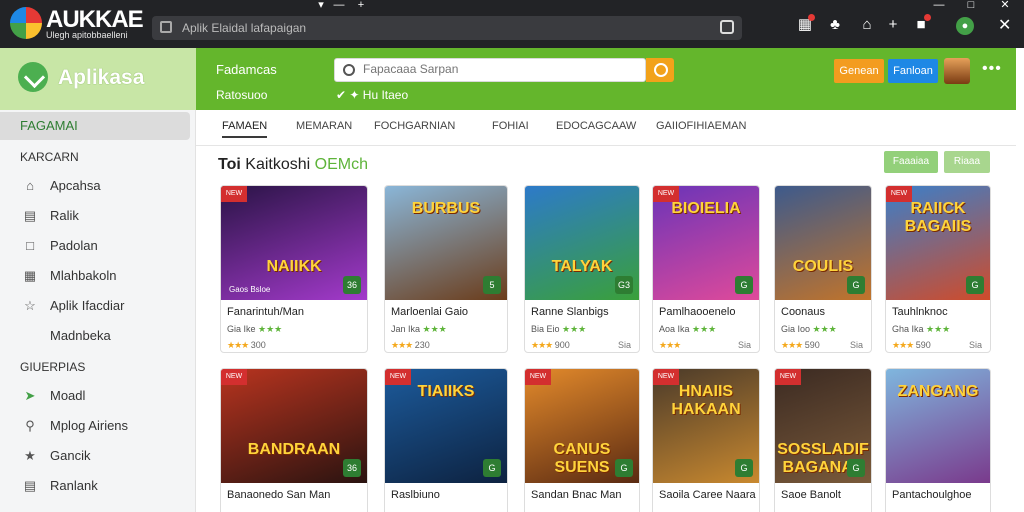  Describe the element at coordinates (697, 312) in the screenshot. I see `app-title: Pamlhaooenelo` at that location.